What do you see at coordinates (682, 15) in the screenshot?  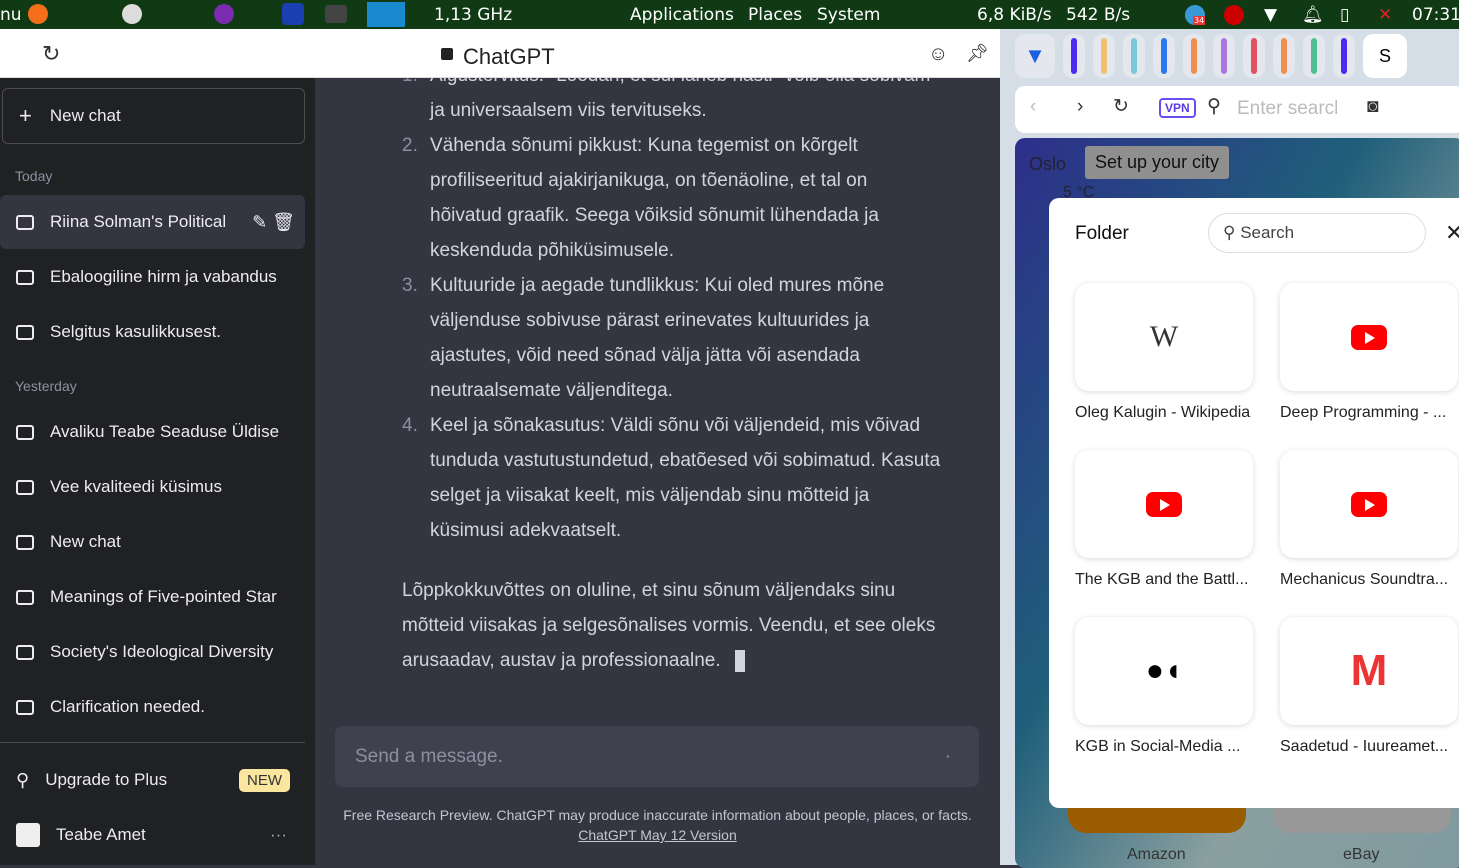 I see `applications-menu: Applications` at bounding box center [682, 15].